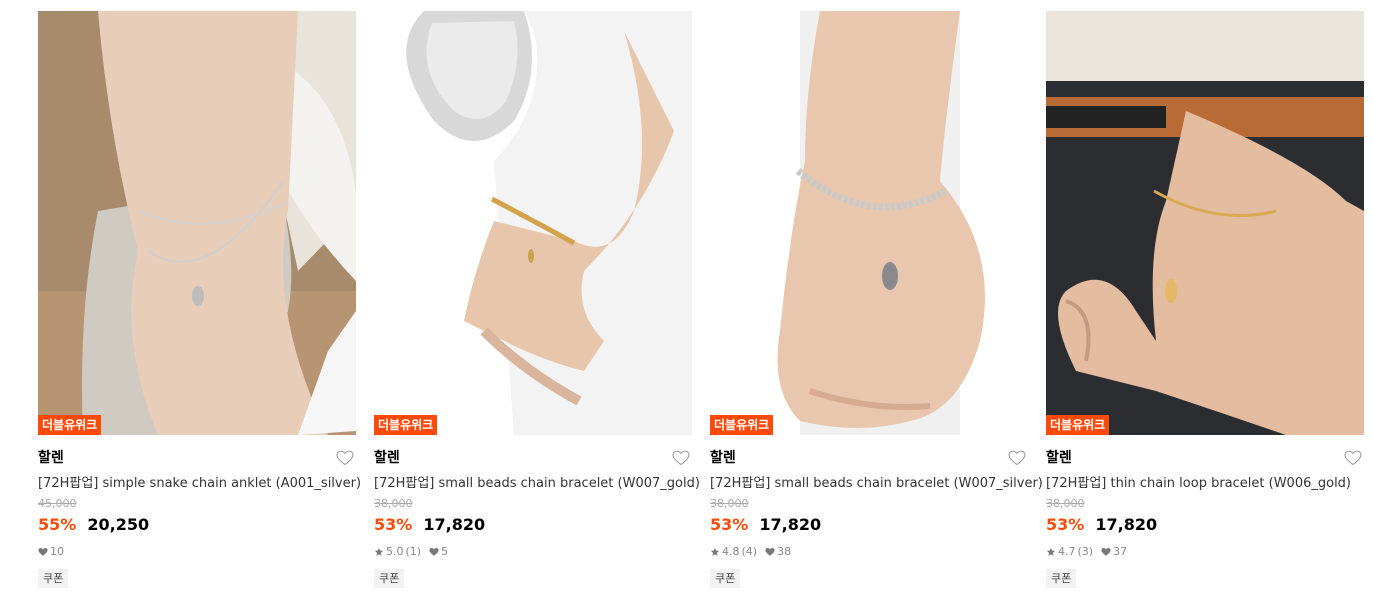  Describe the element at coordinates (118, 524) in the screenshot. I see `sale-price: 20,250` at that location.